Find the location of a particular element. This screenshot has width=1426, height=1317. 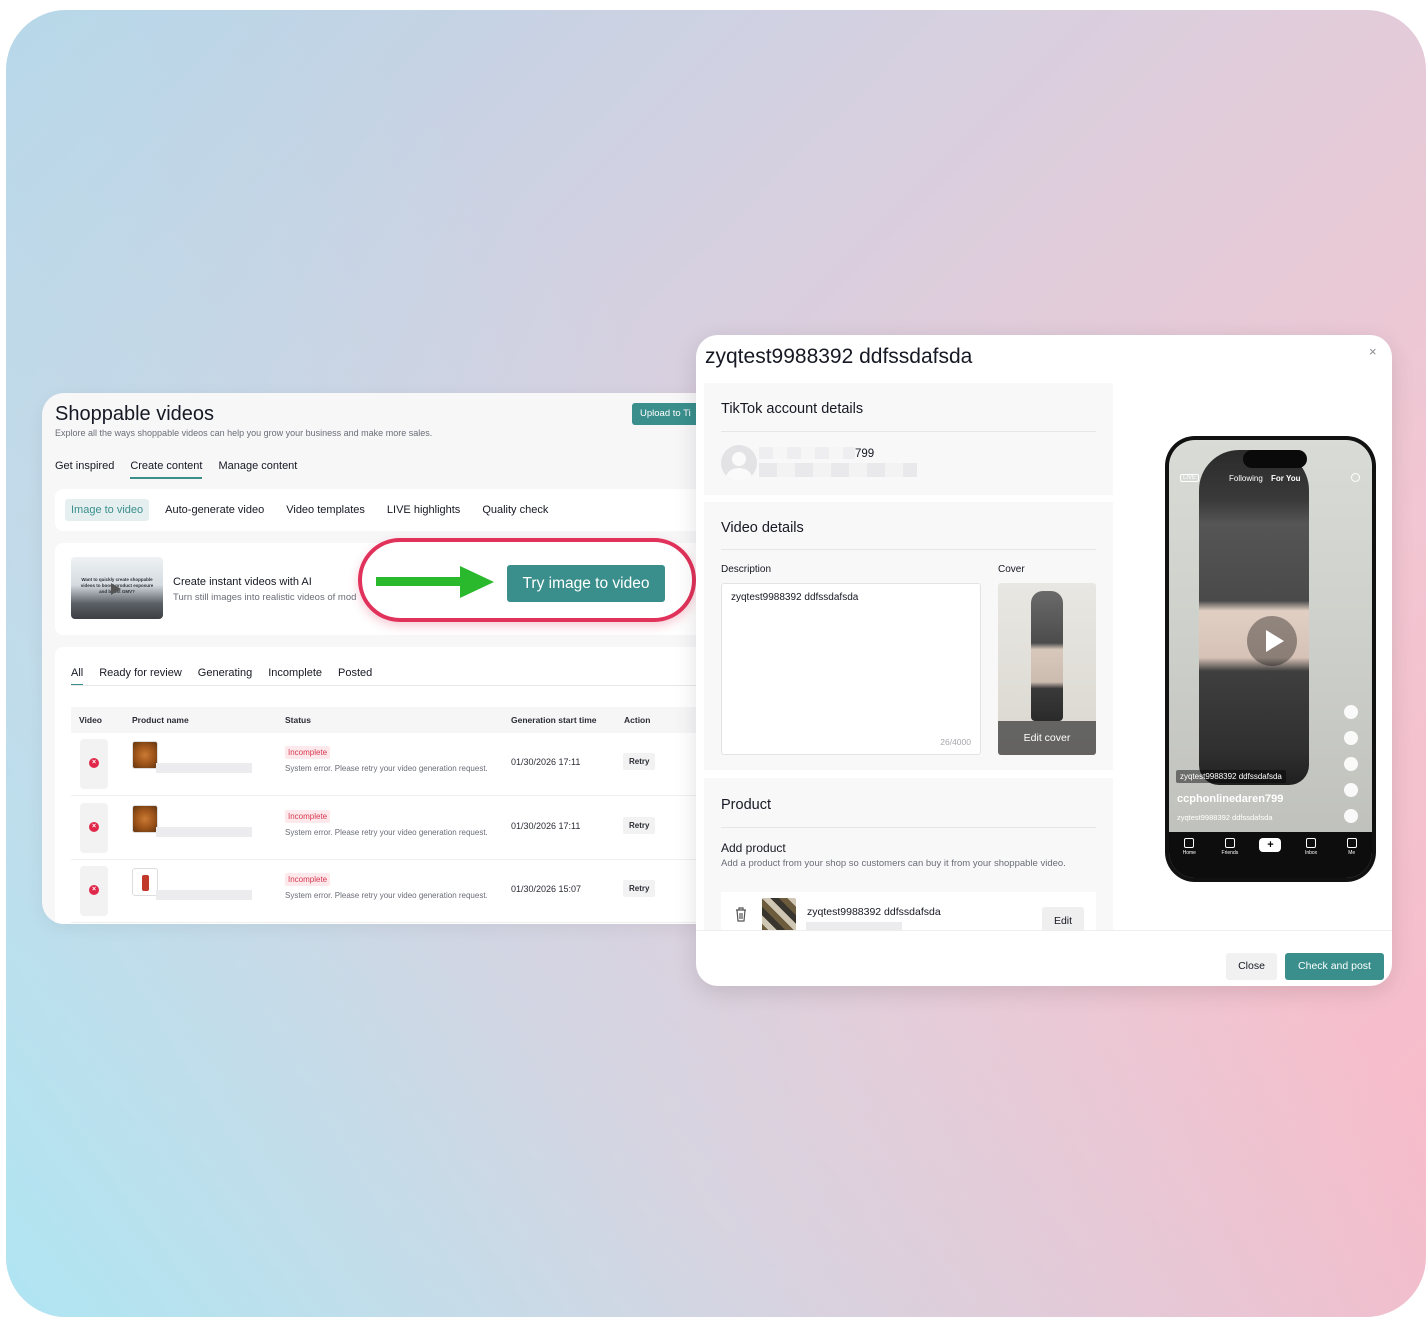

nav-home: Home is located at coordinates (1189, 847).